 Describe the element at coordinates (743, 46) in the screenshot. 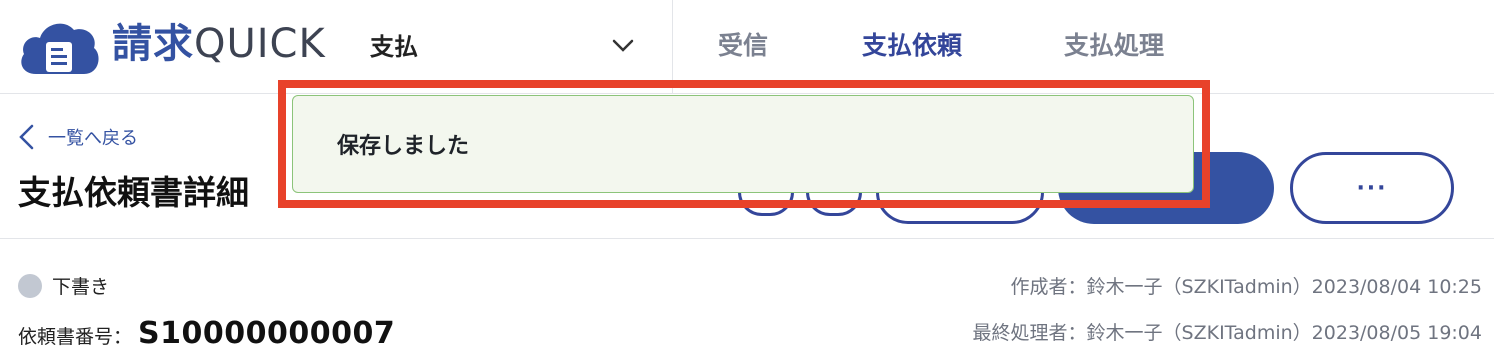

I see `tab-received: 受信` at that location.